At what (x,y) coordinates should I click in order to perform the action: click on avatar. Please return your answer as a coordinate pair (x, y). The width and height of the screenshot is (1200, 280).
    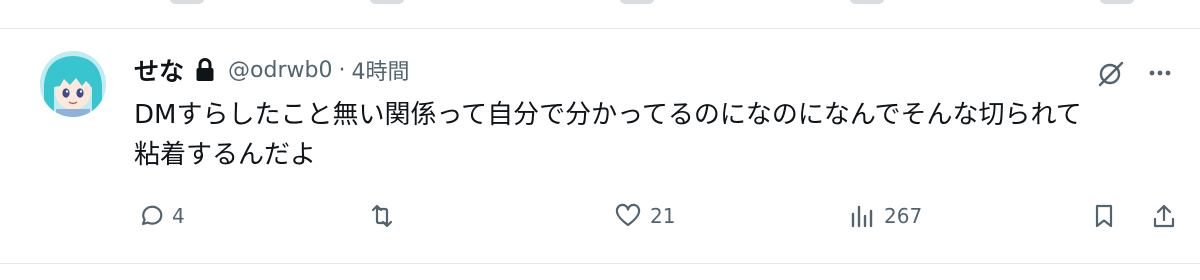
    Looking at the image, I should click on (73, 84).